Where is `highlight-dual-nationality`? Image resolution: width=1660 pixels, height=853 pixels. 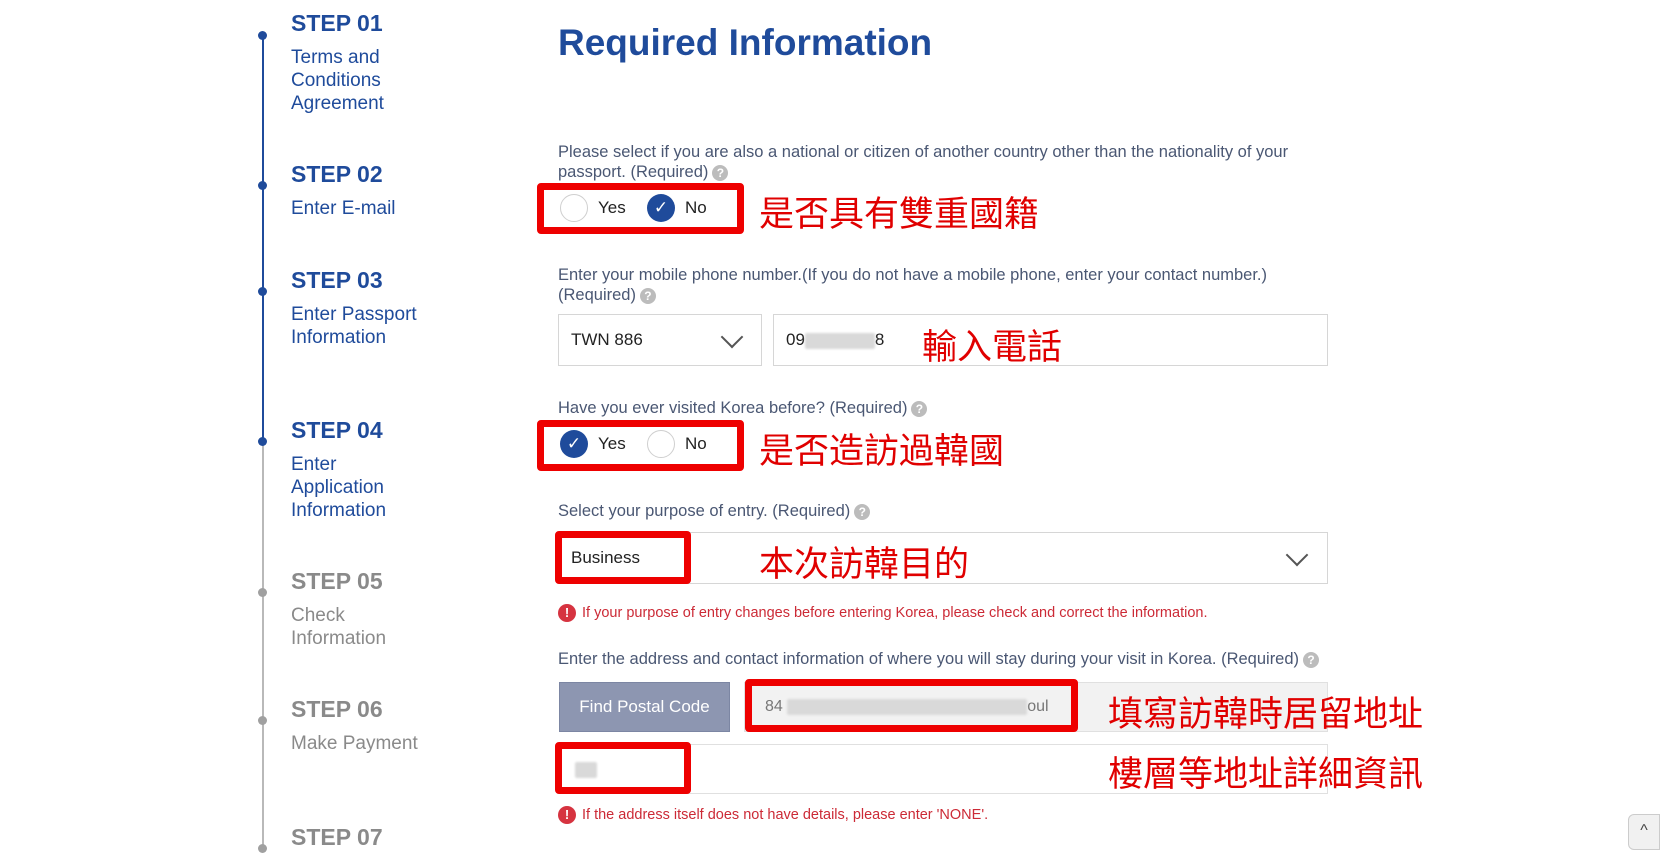
highlight-dual-nationality is located at coordinates (640, 208).